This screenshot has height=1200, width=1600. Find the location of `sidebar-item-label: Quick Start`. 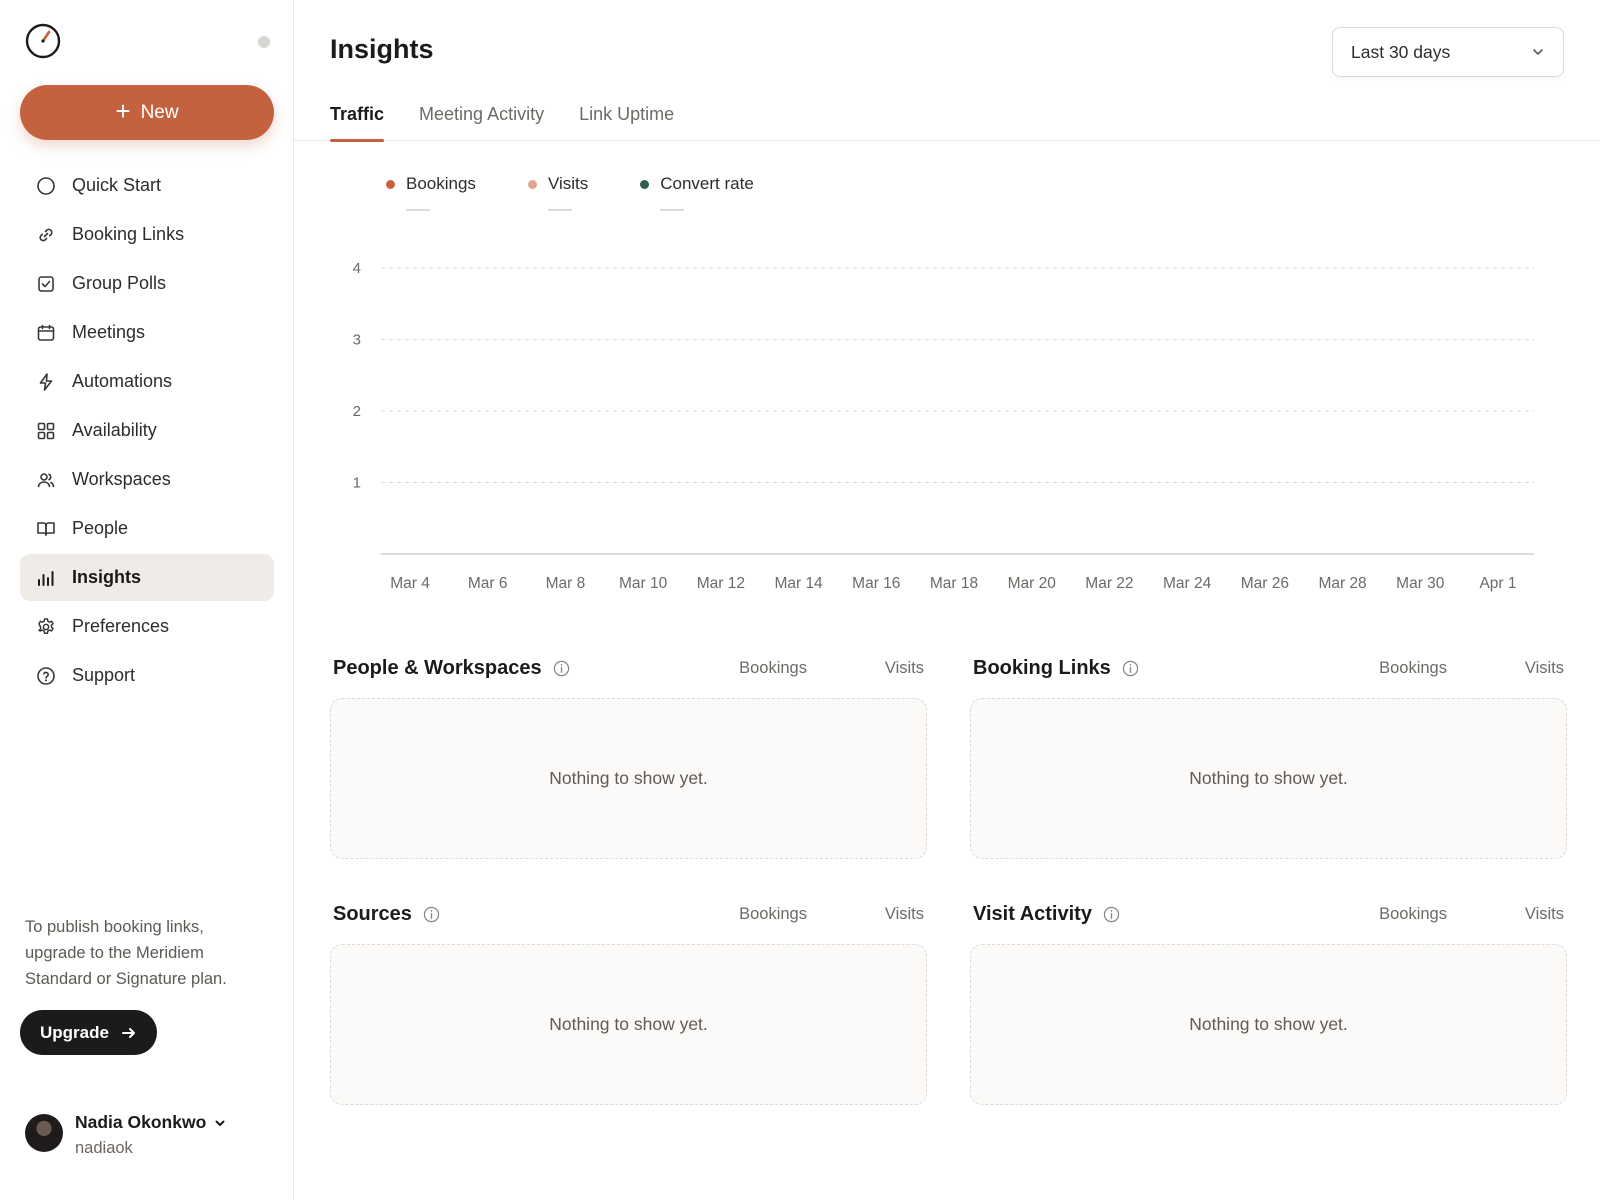

sidebar-item-label: Quick Start is located at coordinates (117, 185).